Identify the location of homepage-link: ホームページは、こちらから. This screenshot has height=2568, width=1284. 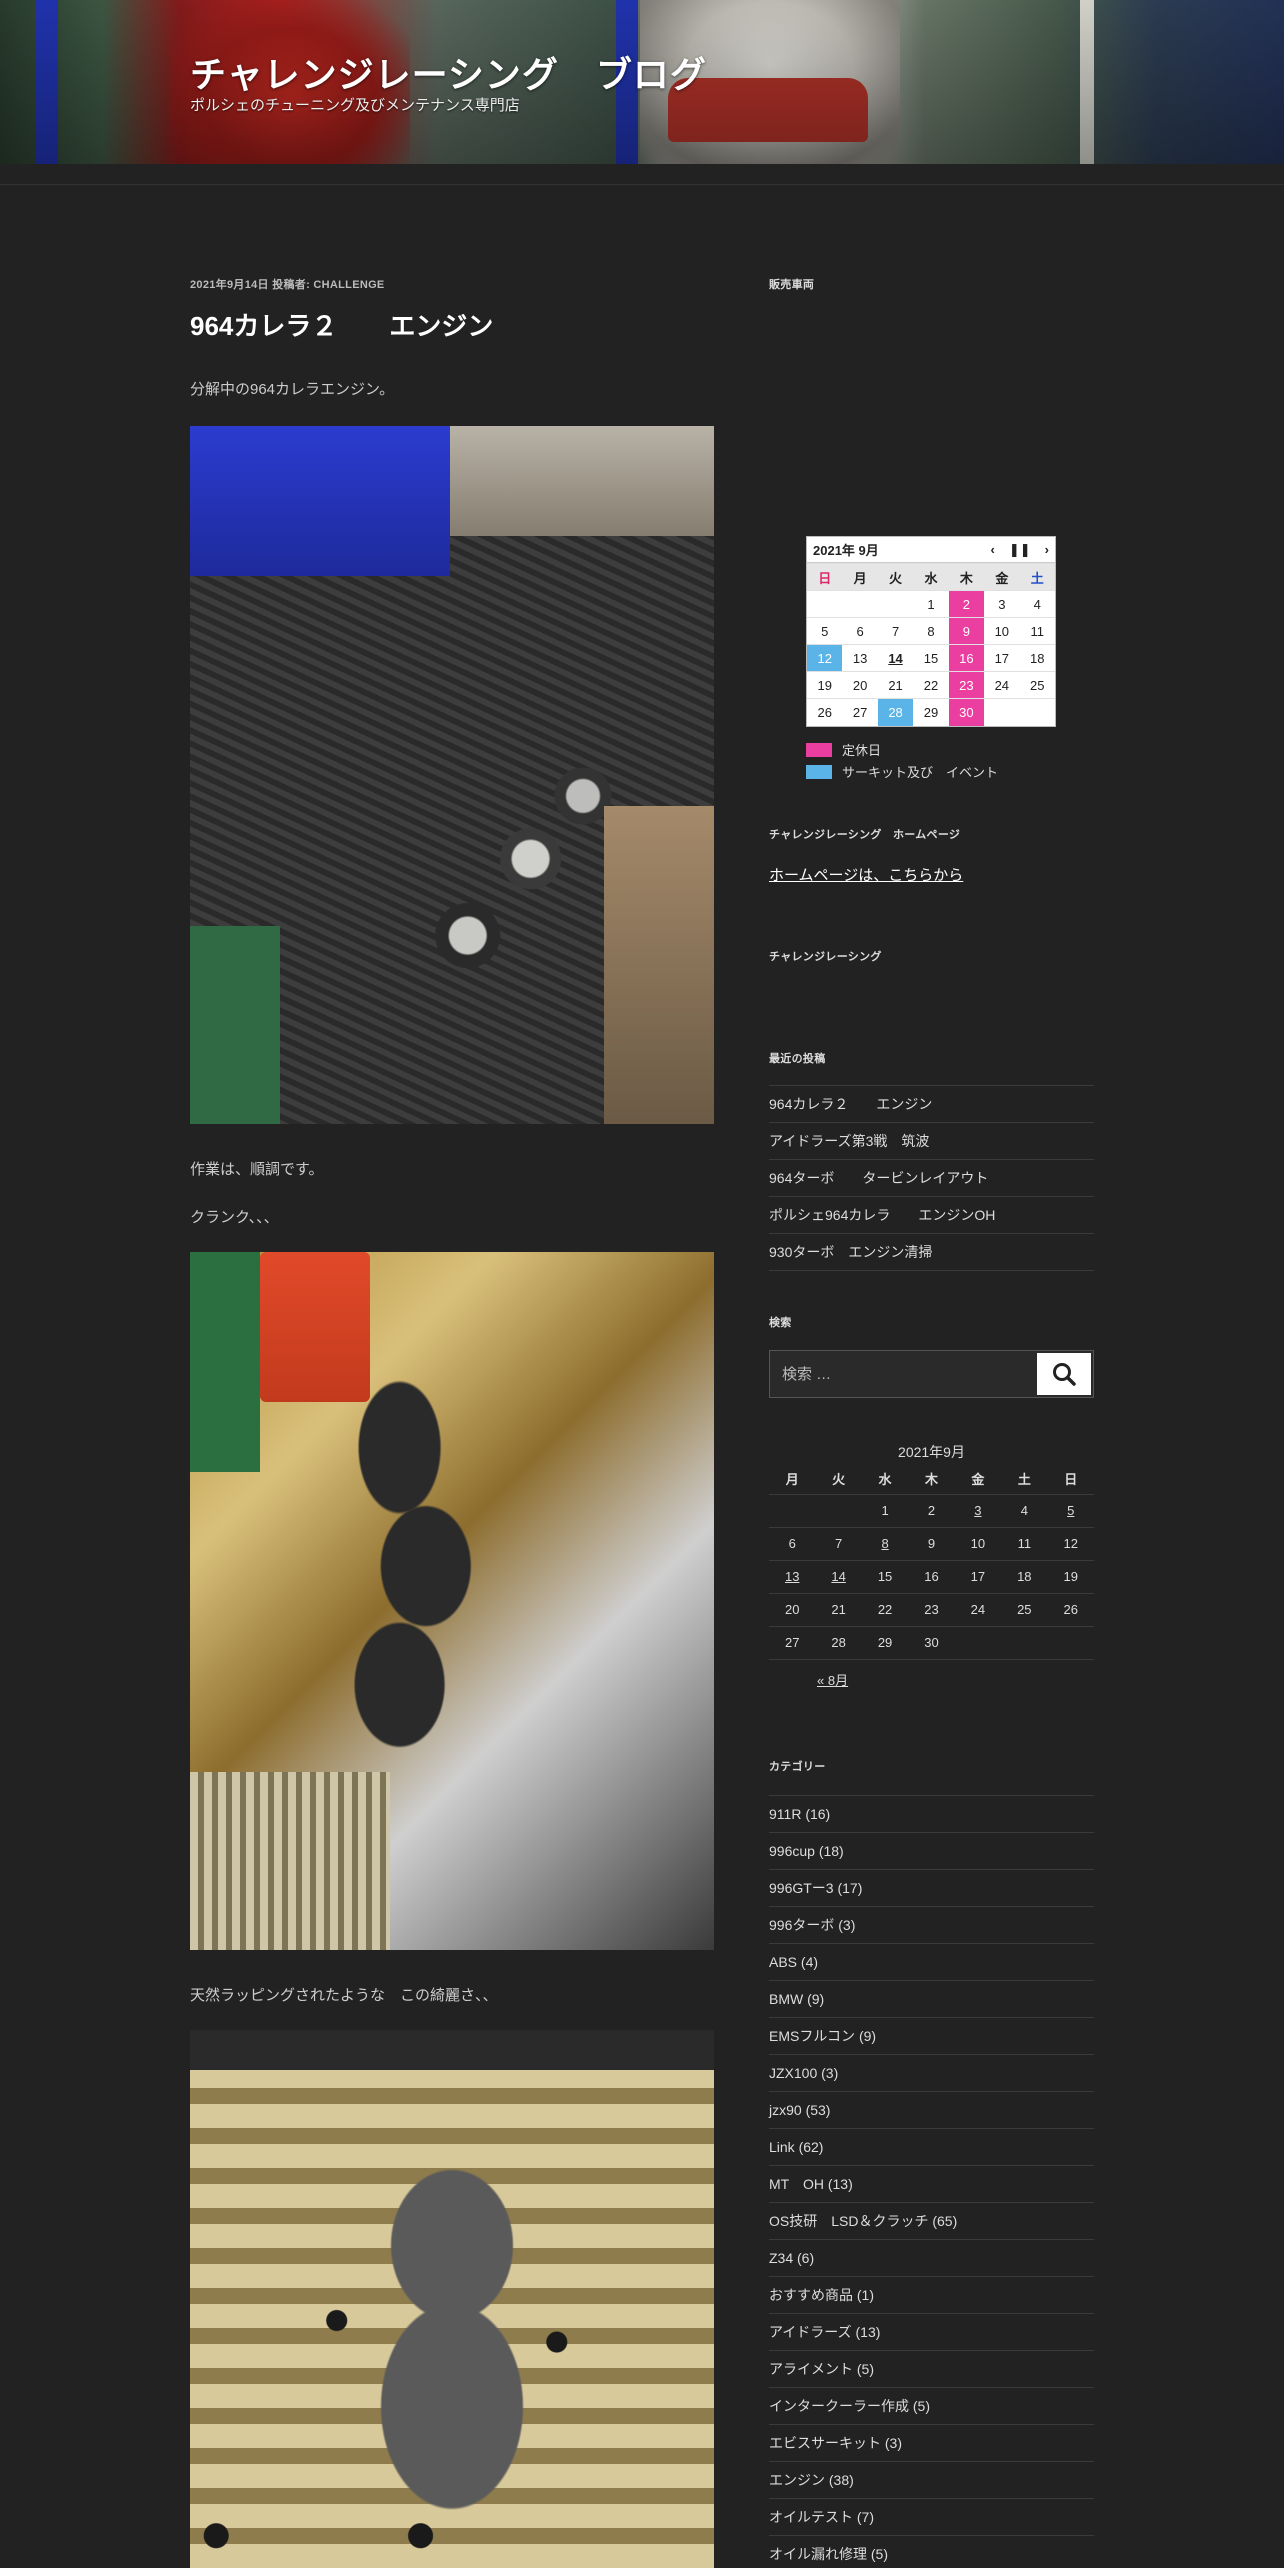
(931, 874).